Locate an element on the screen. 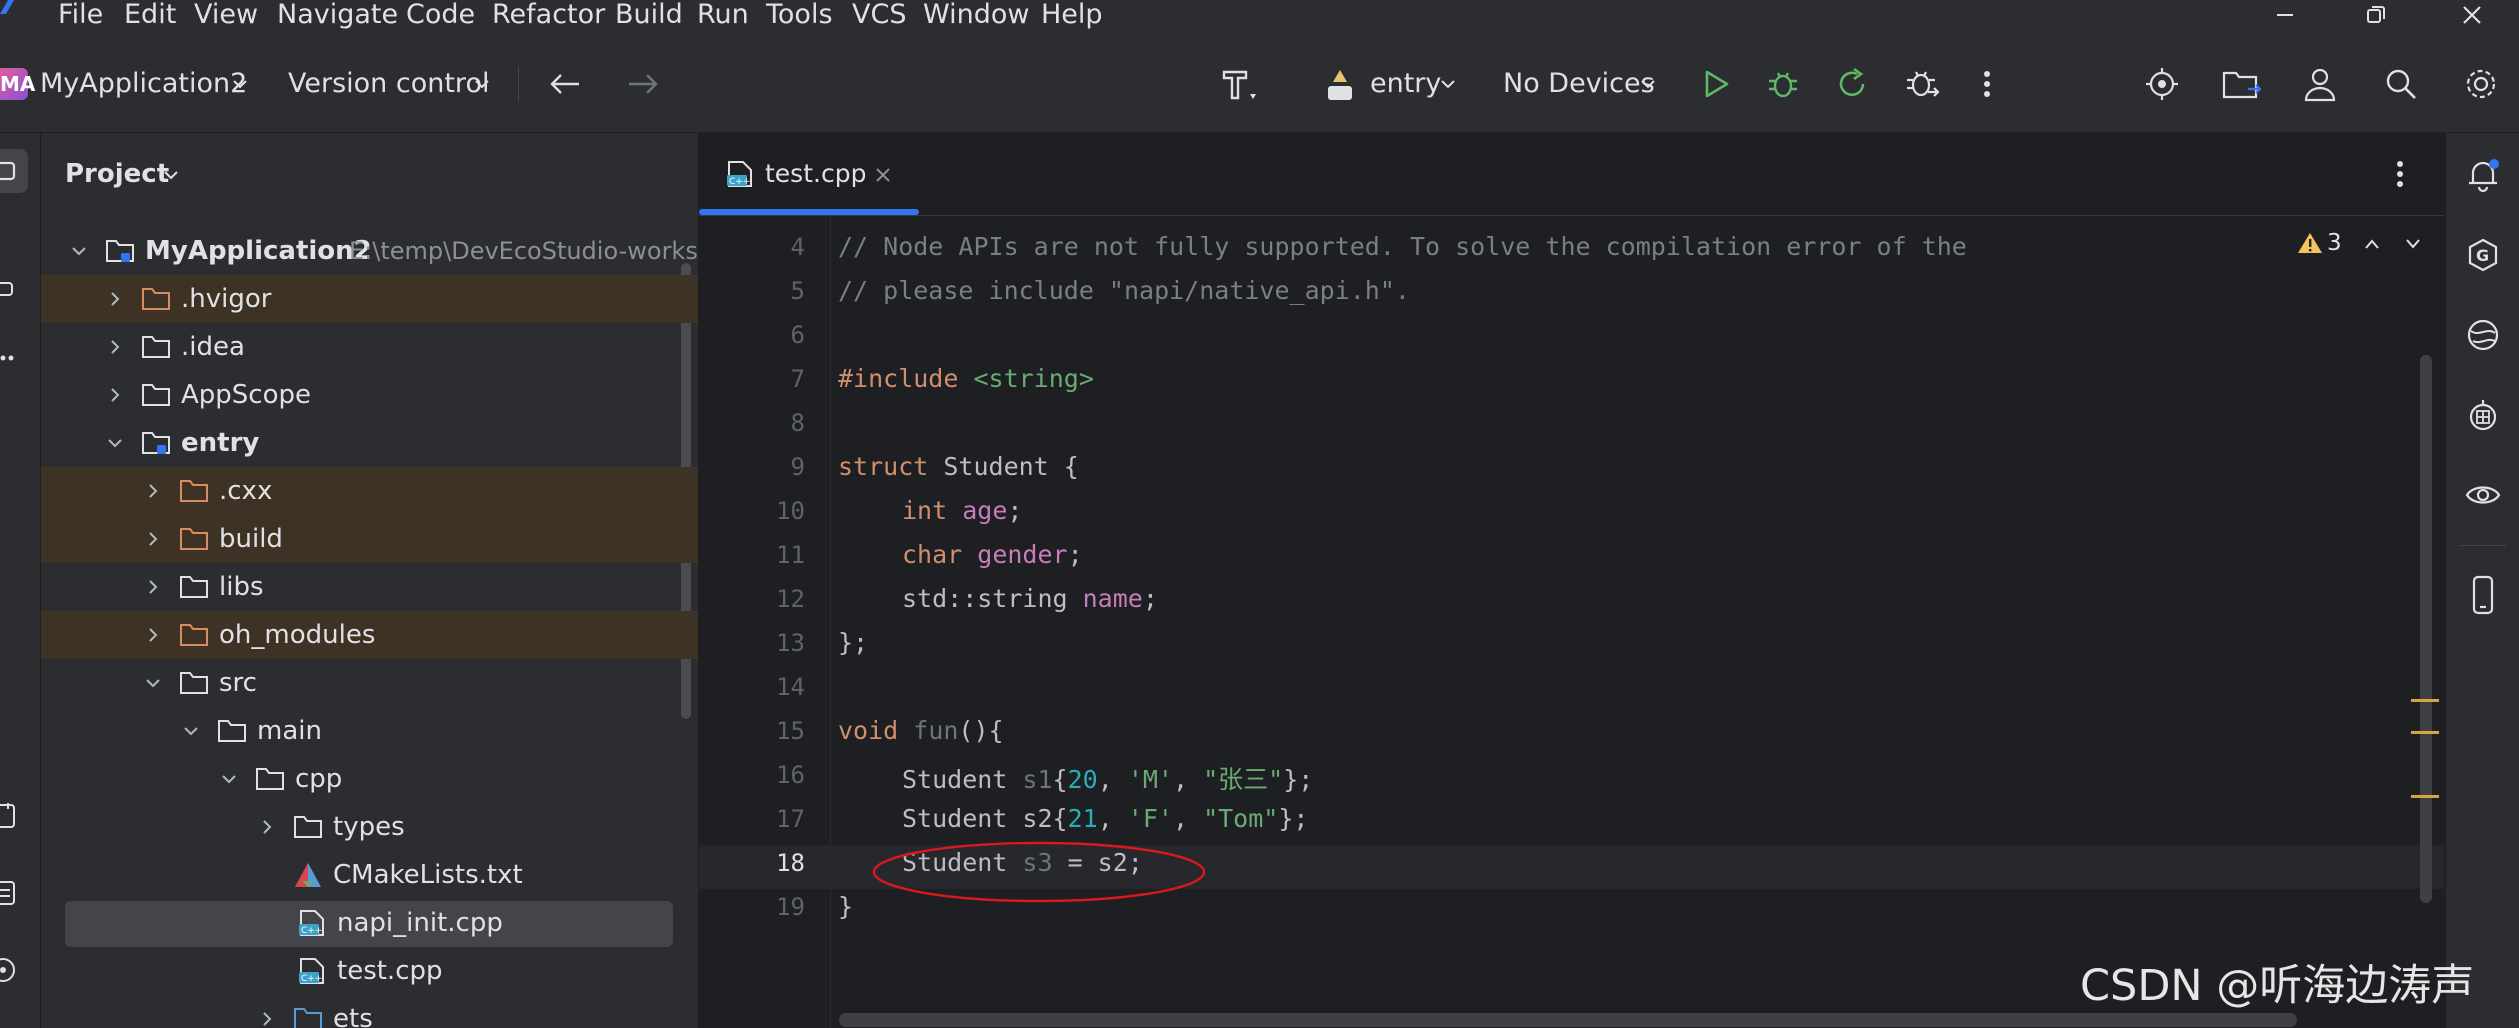  menu-code: Code is located at coordinates (440, 17).